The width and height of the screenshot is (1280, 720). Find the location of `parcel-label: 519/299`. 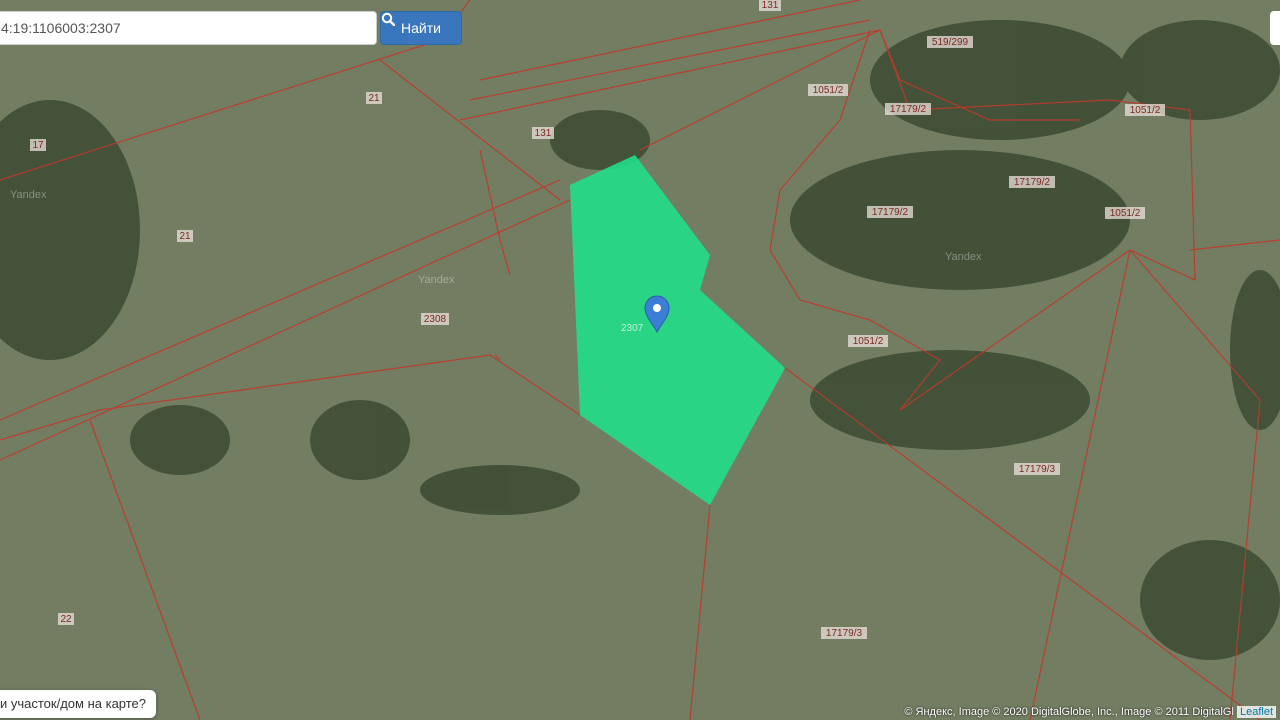

parcel-label: 519/299 is located at coordinates (950, 42).